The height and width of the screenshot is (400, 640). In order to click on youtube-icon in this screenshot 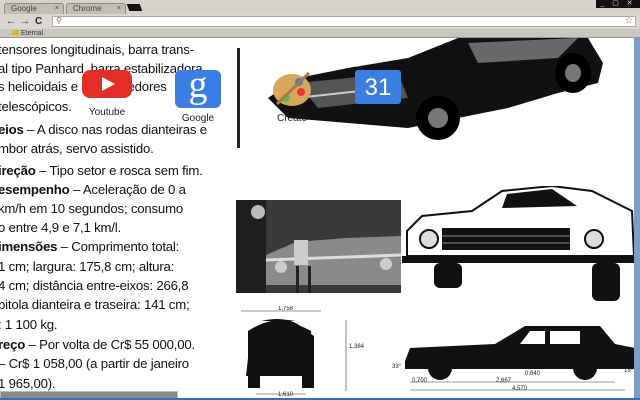, I will do `click(107, 84)`.